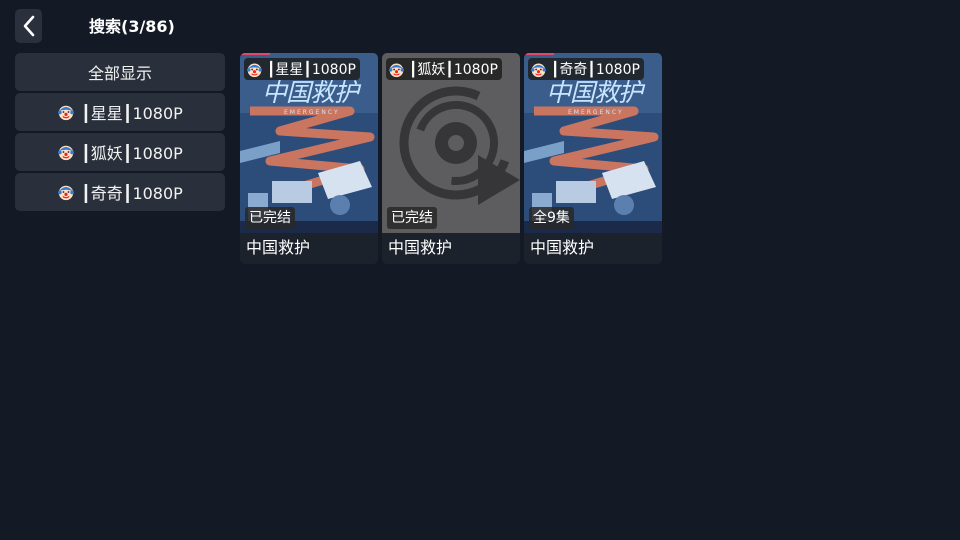 This screenshot has width=960, height=540. Describe the element at coordinates (595, 70) in the screenshot. I see `source-label: ┃奇奇┃1080P` at that location.